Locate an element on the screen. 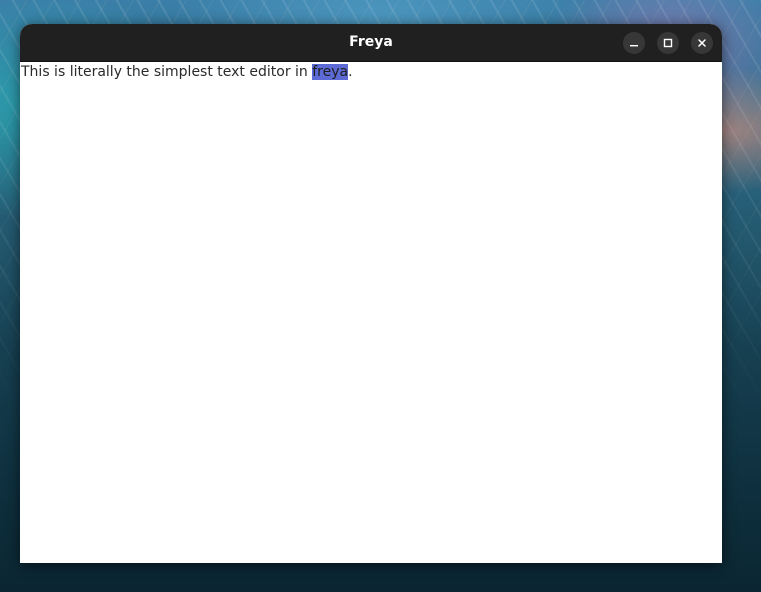 The width and height of the screenshot is (761, 592). close-icon is located at coordinates (702, 43).